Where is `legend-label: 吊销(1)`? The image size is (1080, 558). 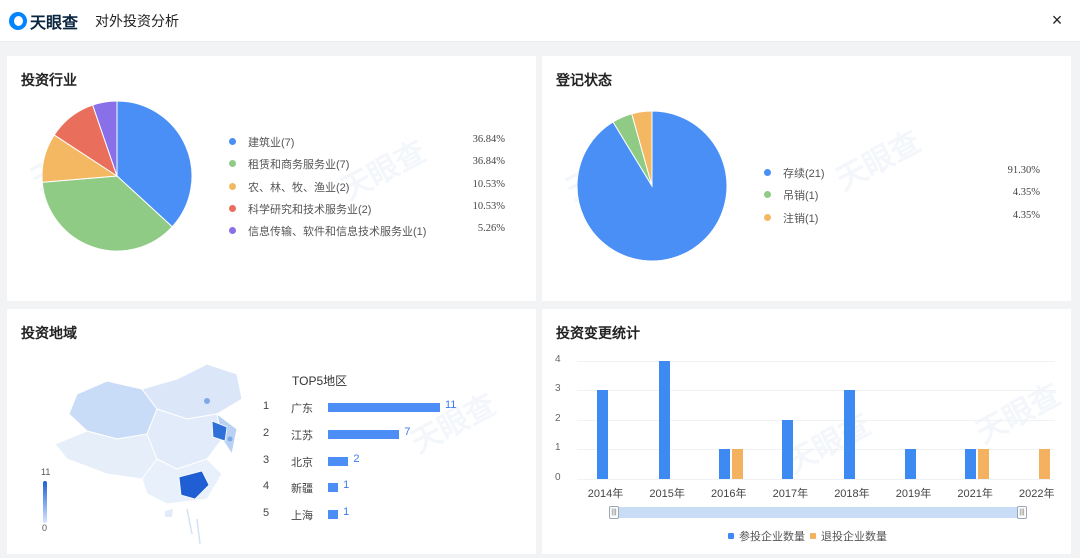
legend-label: 吊销(1) is located at coordinates (801, 196).